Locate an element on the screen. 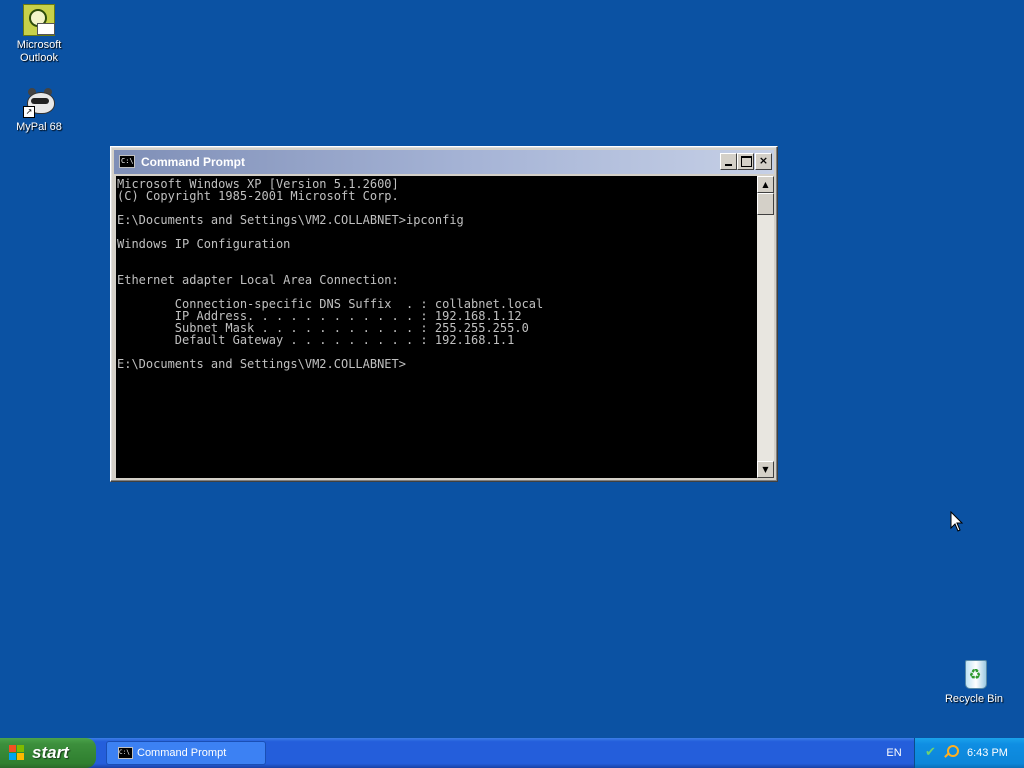 The width and height of the screenshot is (1024, 768). desktop-icon-mypal: ↗ MyPal 68 is located at coordinates (39, 110).